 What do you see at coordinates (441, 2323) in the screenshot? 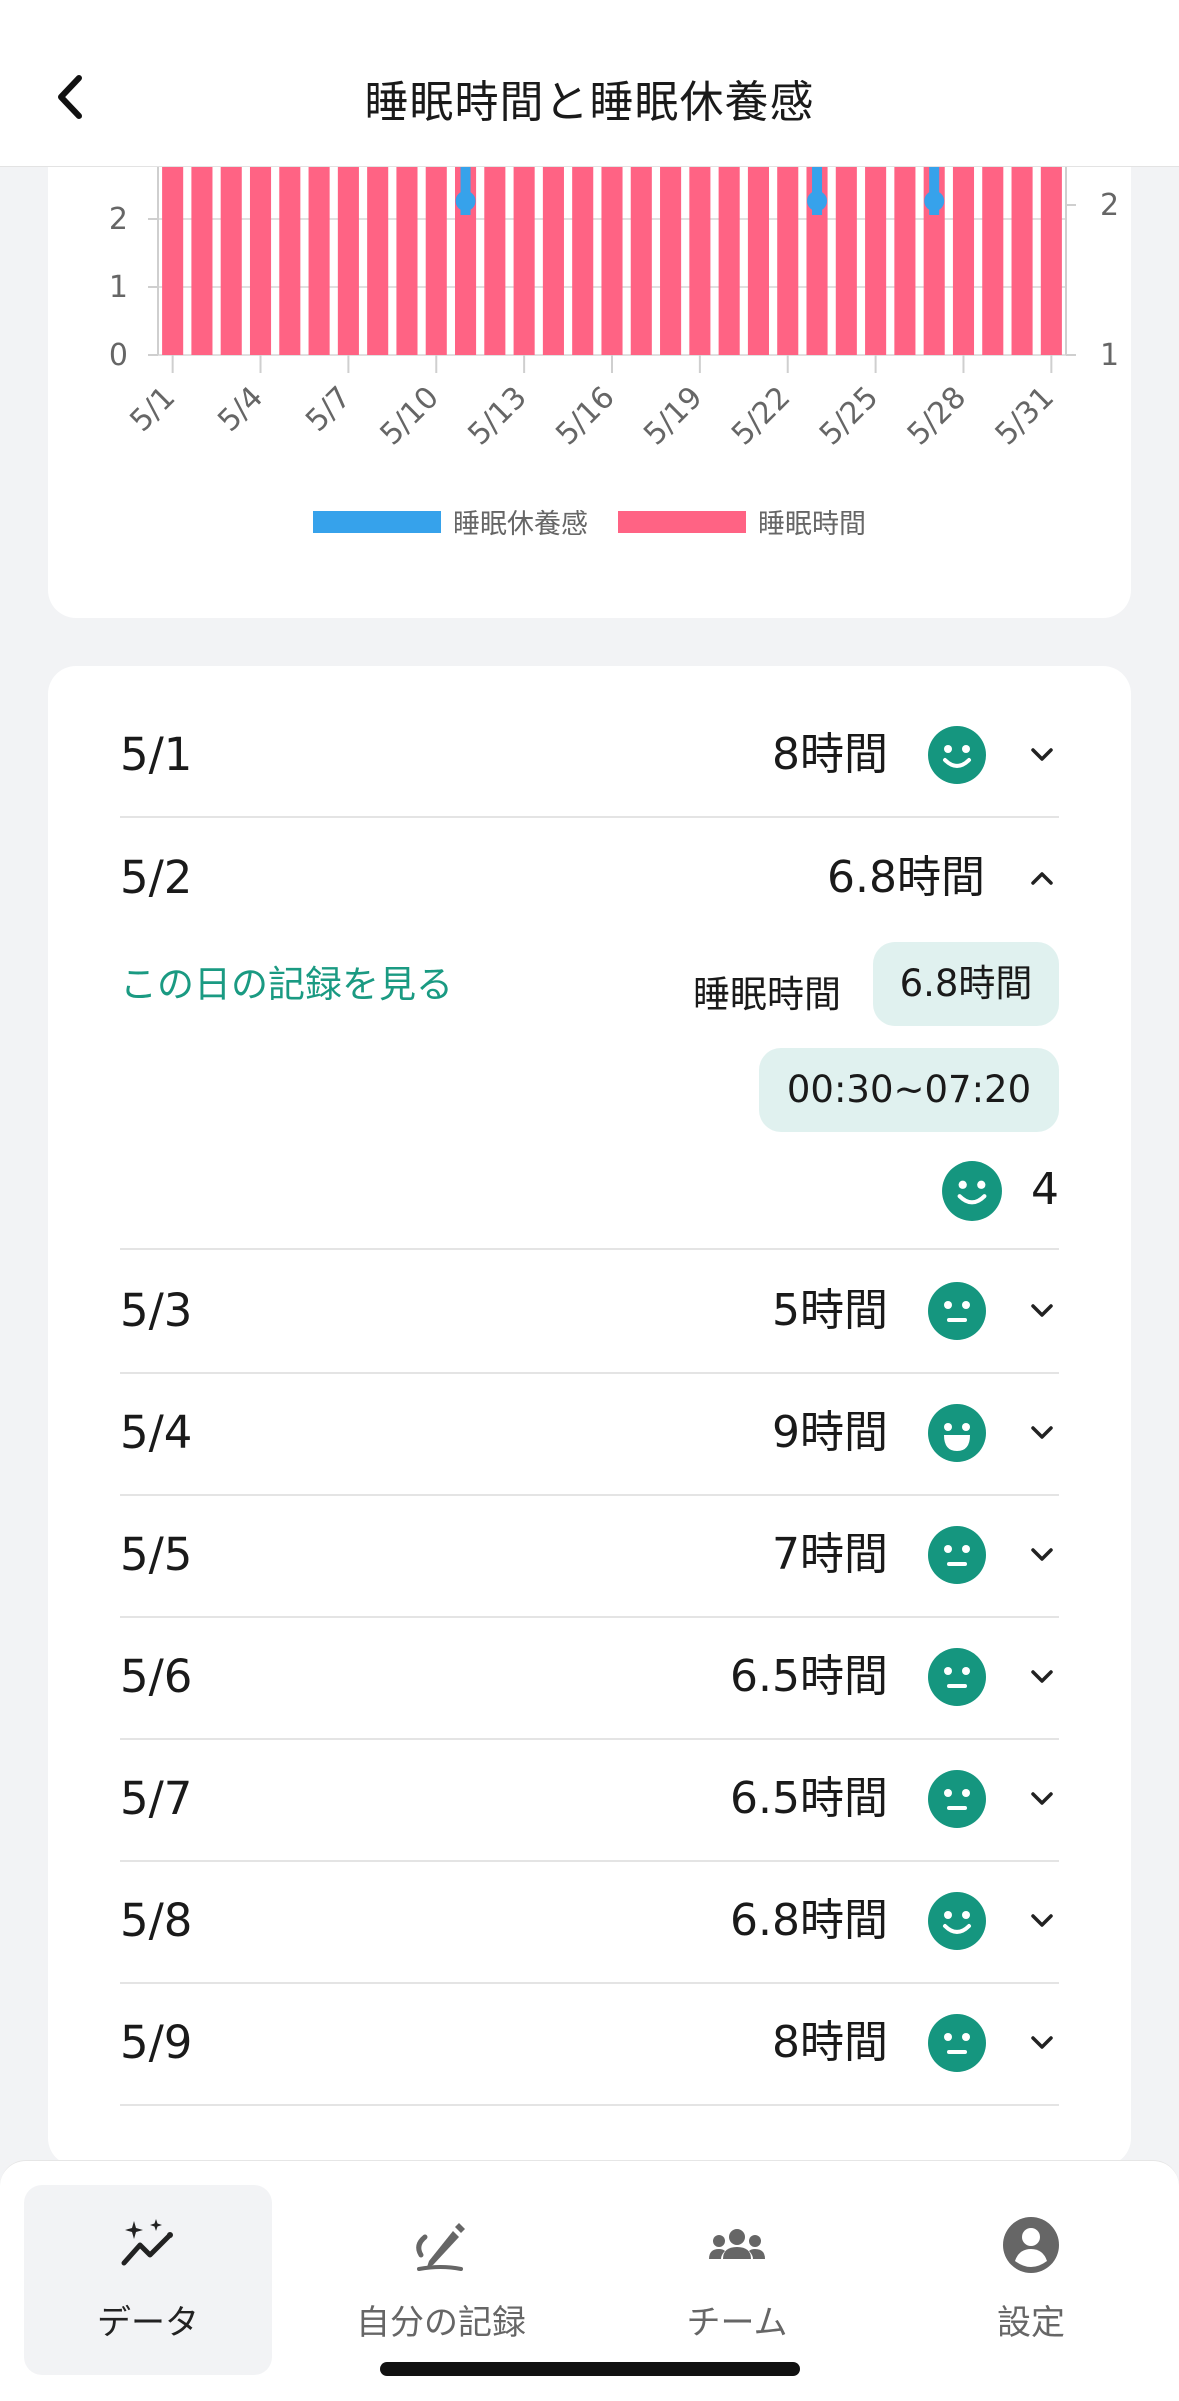
I see `tab-label: 自分の記録` at bounding box center [441, 2323].